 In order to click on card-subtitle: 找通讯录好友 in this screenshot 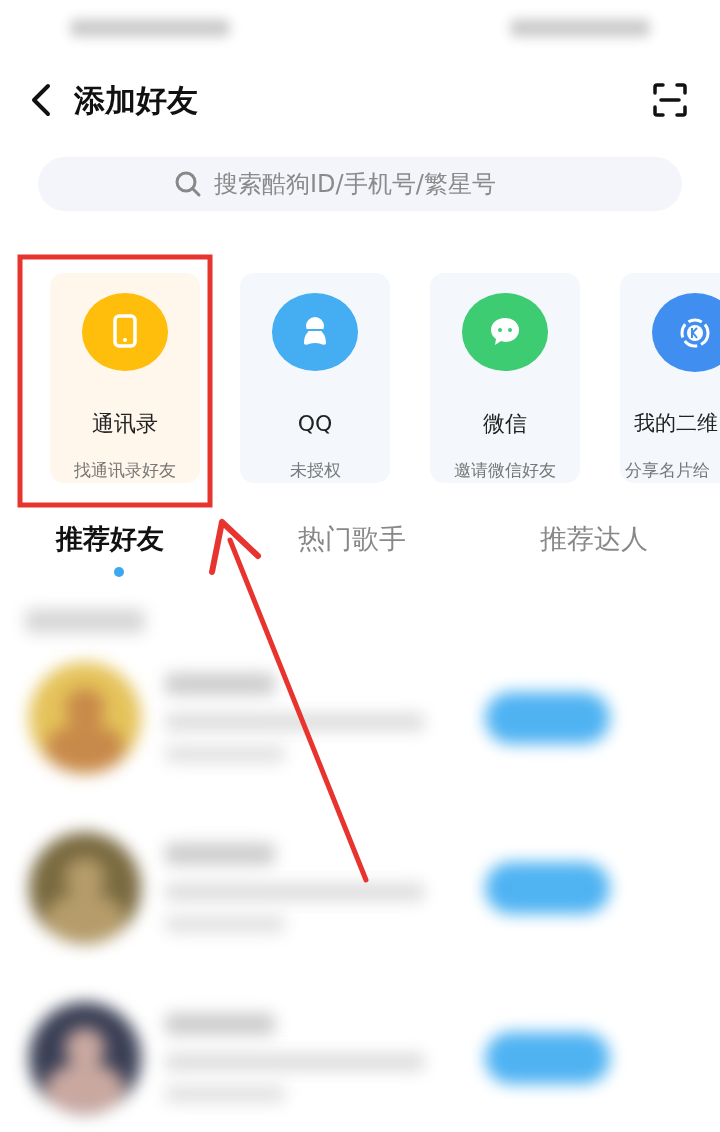, I will do `click(125, 470)`.